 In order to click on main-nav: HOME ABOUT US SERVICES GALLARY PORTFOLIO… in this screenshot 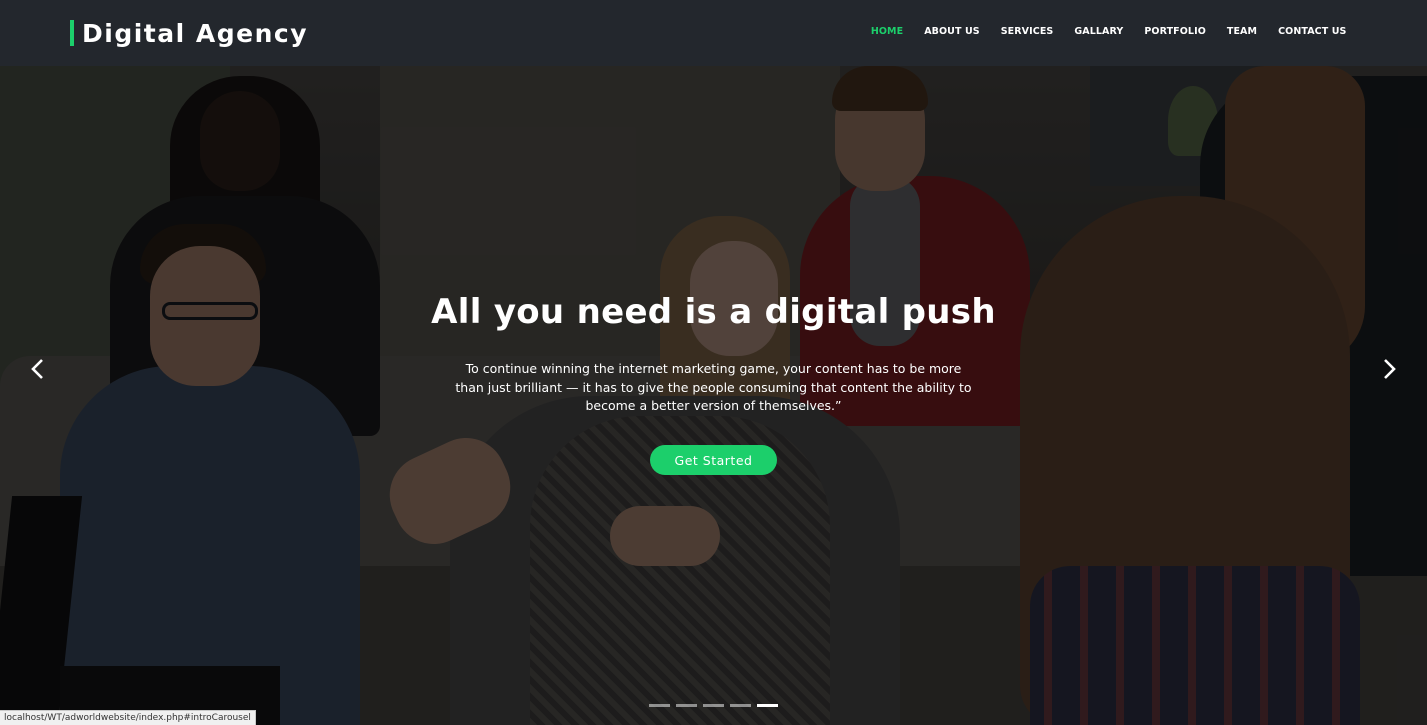, I will do `click(1108, 31)`.